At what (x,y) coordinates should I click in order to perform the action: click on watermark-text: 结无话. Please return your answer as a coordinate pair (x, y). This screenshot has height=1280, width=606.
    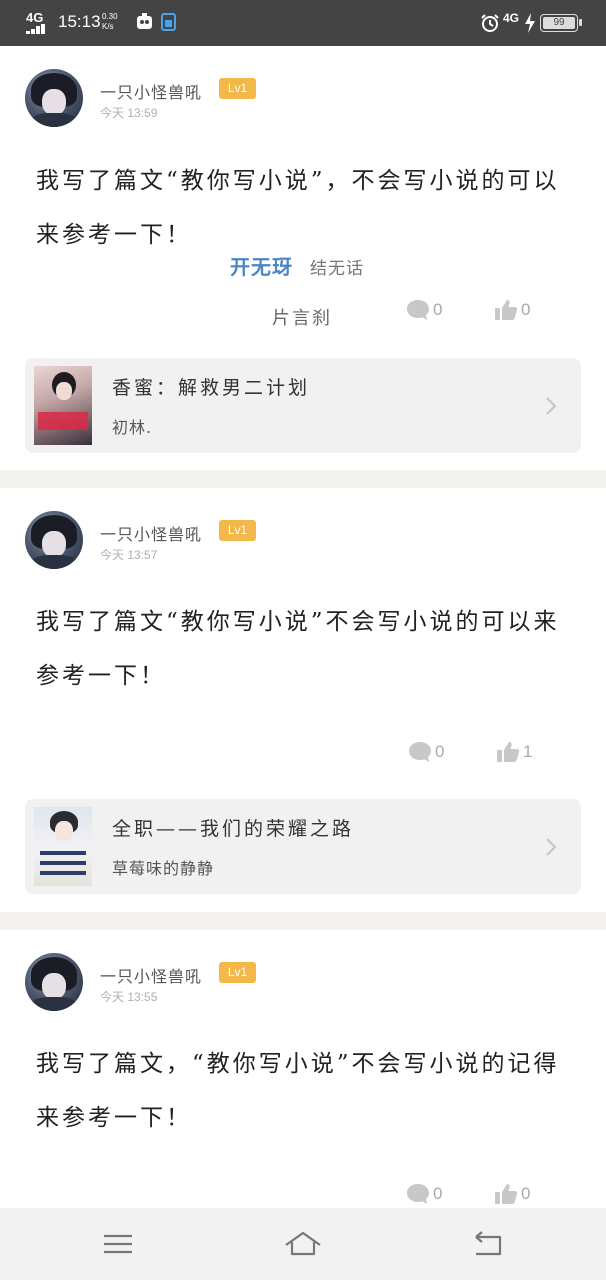
    Looking at the image, I should click on (337, 269).